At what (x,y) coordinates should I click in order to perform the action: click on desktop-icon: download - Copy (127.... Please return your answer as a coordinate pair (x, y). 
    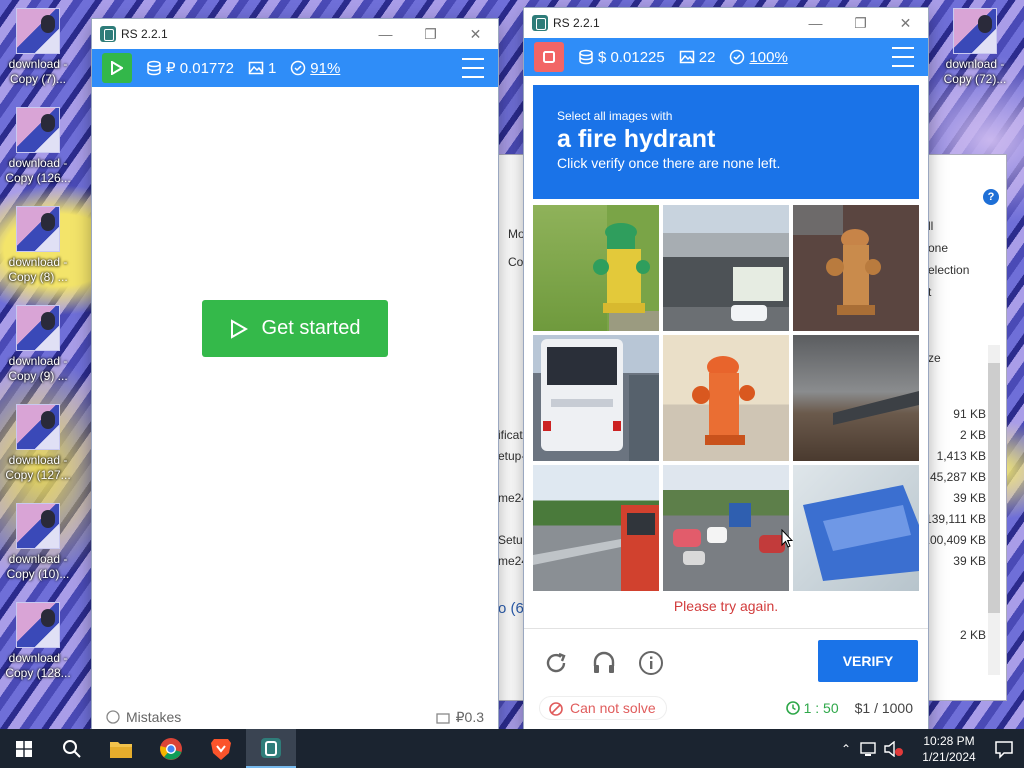
    Looking at the image, I should click on (38, 443).